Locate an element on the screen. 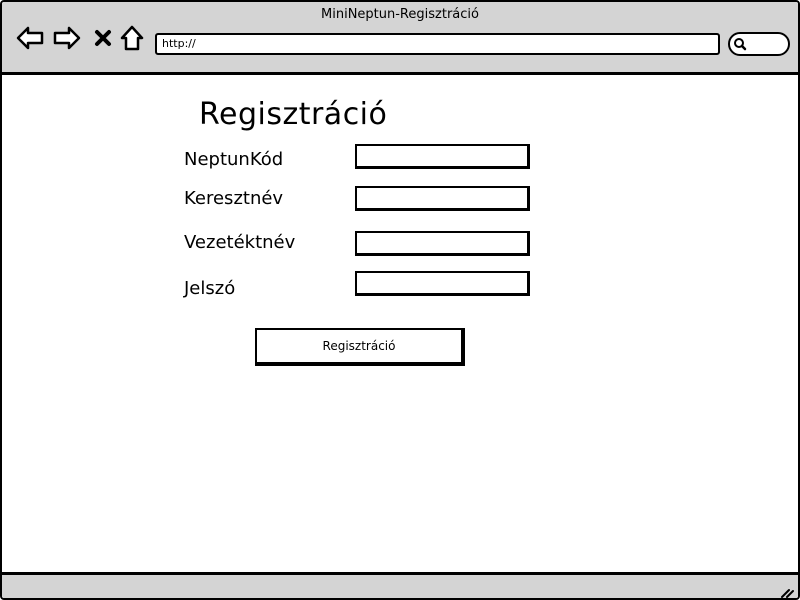  resize-grip-icon is located at coordinates (787, 592).